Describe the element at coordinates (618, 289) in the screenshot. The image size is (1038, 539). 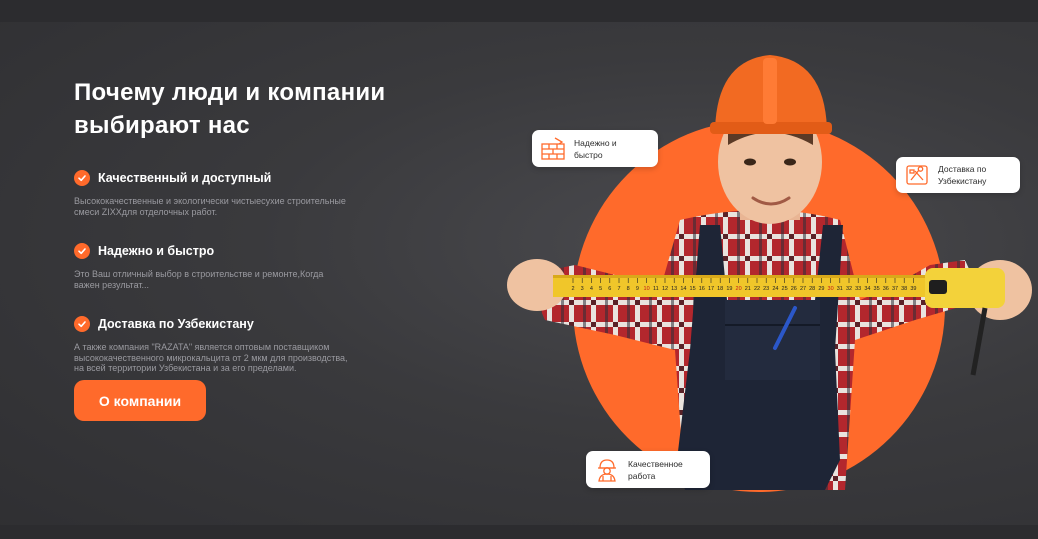
I see `tape-number: 7` at that location.